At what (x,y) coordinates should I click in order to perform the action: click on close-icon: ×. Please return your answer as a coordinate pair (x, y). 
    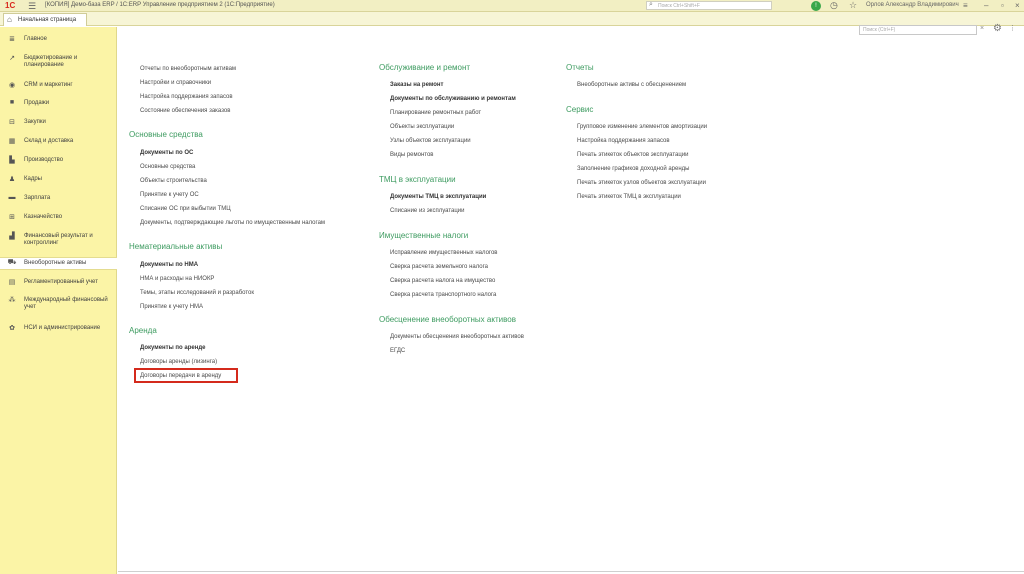
    Looking at the image, I should click on (1017, 5).